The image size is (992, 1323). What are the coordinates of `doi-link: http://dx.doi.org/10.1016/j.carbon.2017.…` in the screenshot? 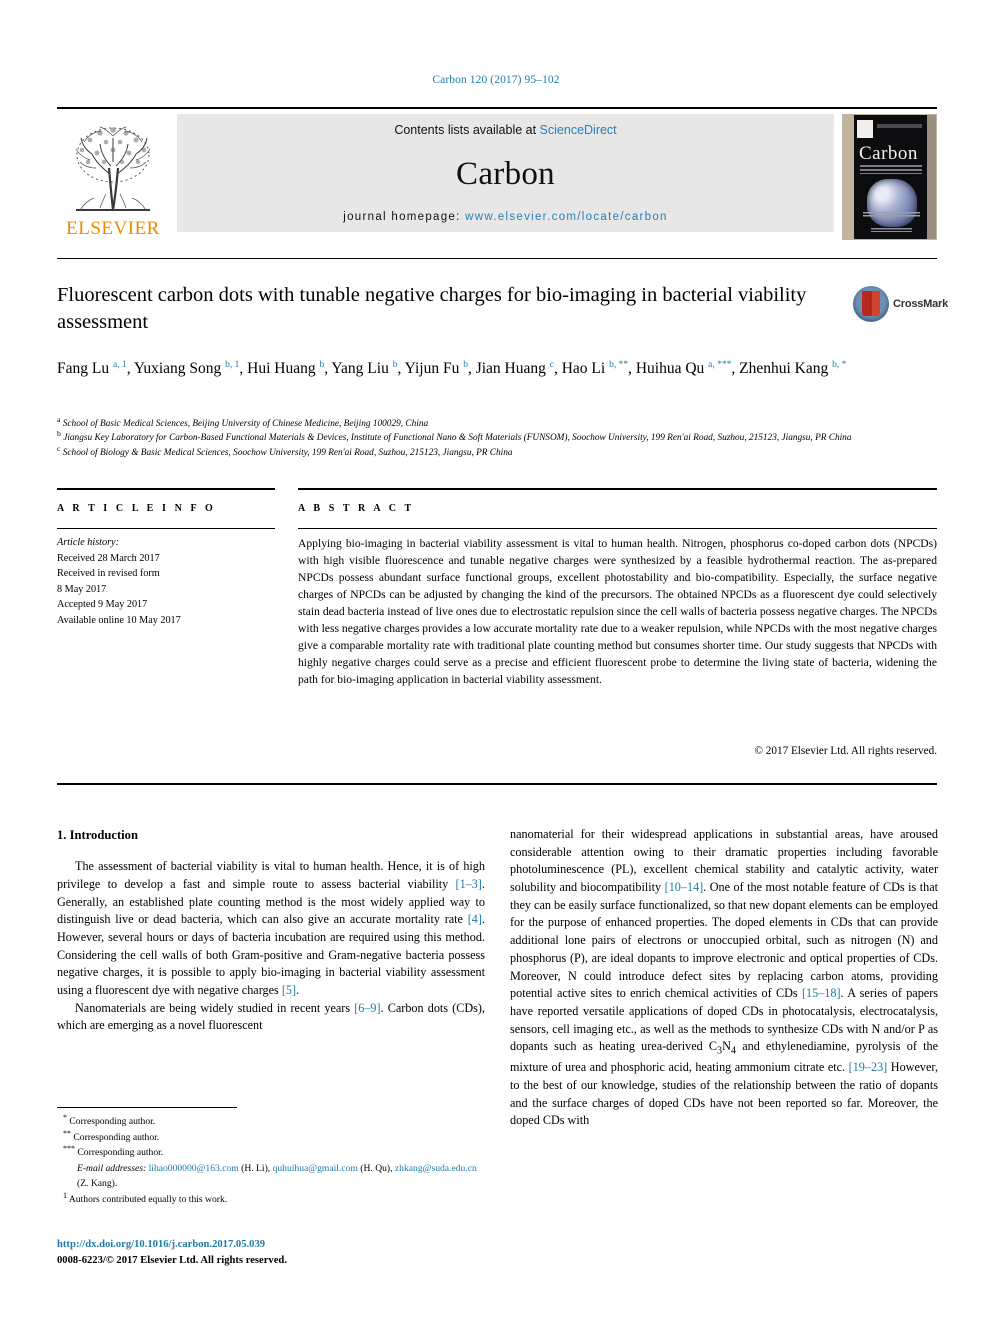 It's located at (272, 1245).